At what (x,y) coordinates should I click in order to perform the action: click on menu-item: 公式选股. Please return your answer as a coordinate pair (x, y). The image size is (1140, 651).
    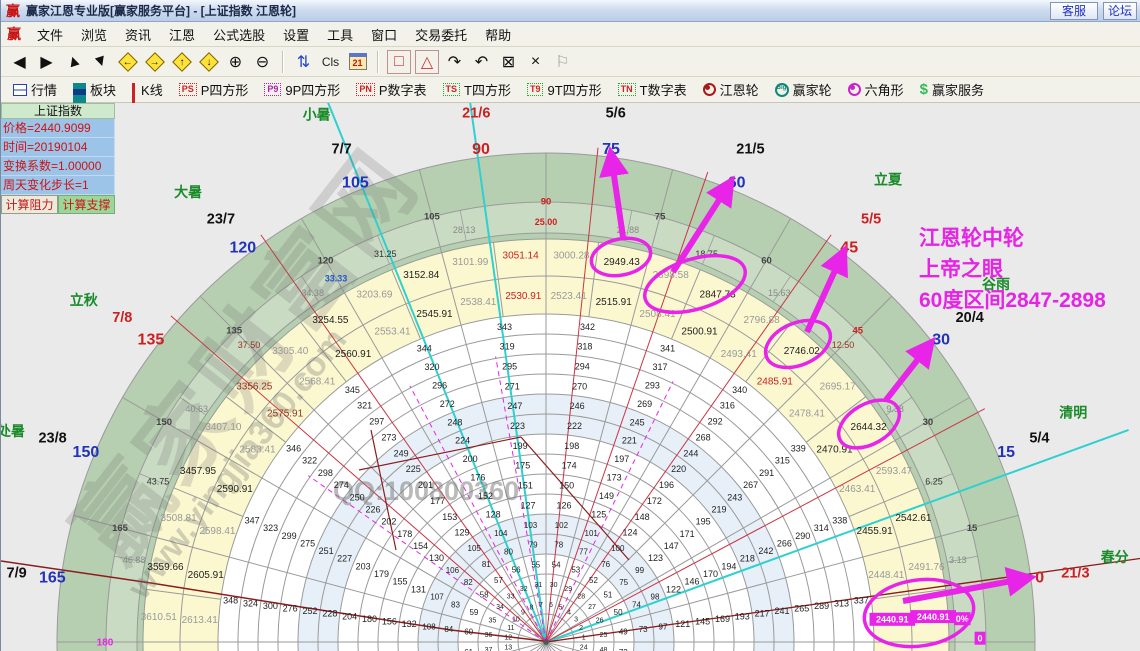
    Looking at the image, I should click on (239, 34).